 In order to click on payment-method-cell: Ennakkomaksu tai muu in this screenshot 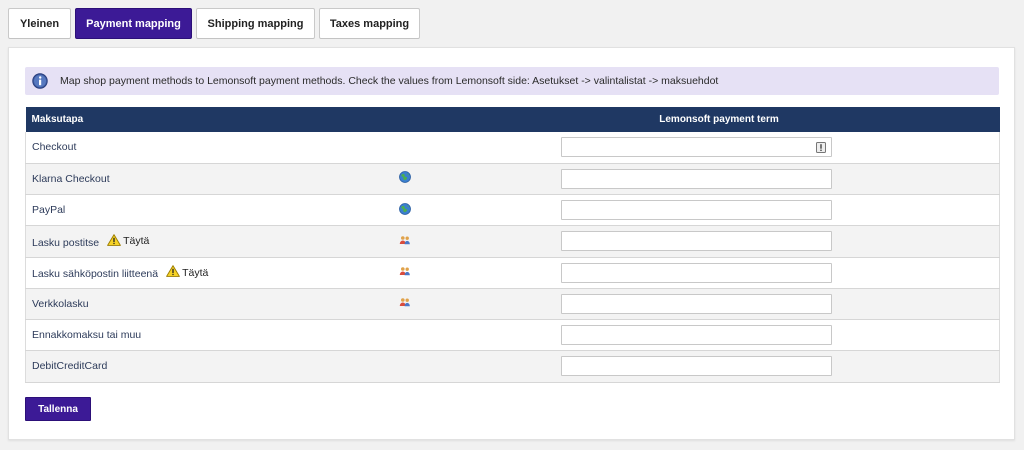, I will do `click(212, 335)`.